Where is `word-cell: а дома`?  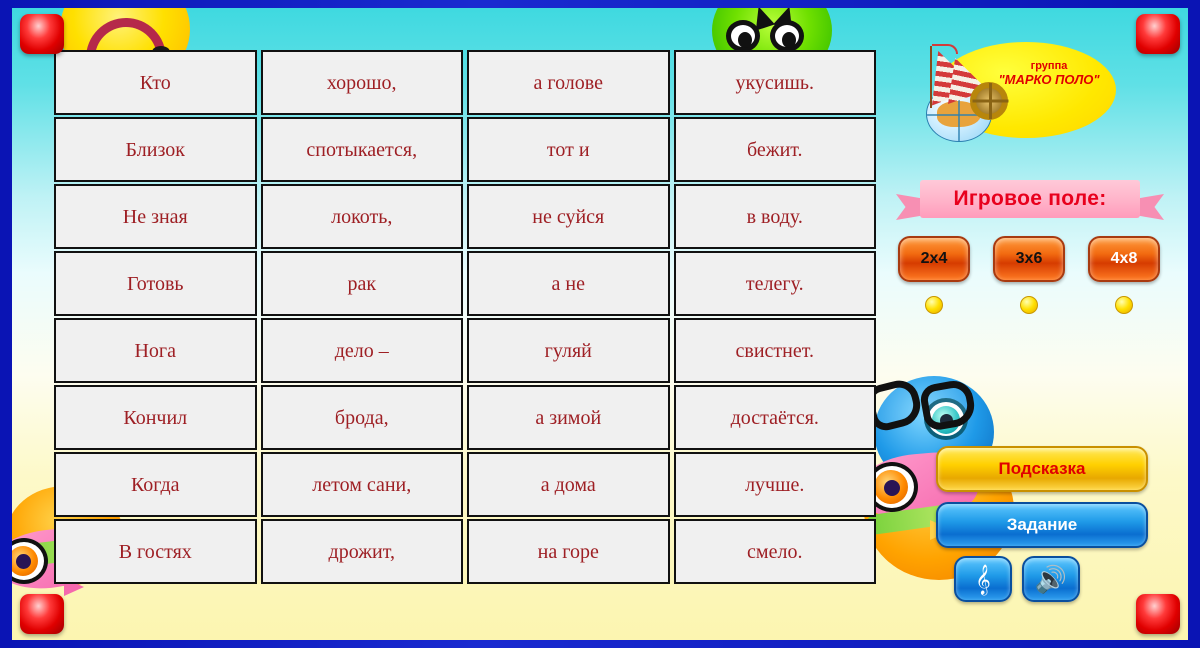 word-cell: а дома is located at coordinates (568, 484).